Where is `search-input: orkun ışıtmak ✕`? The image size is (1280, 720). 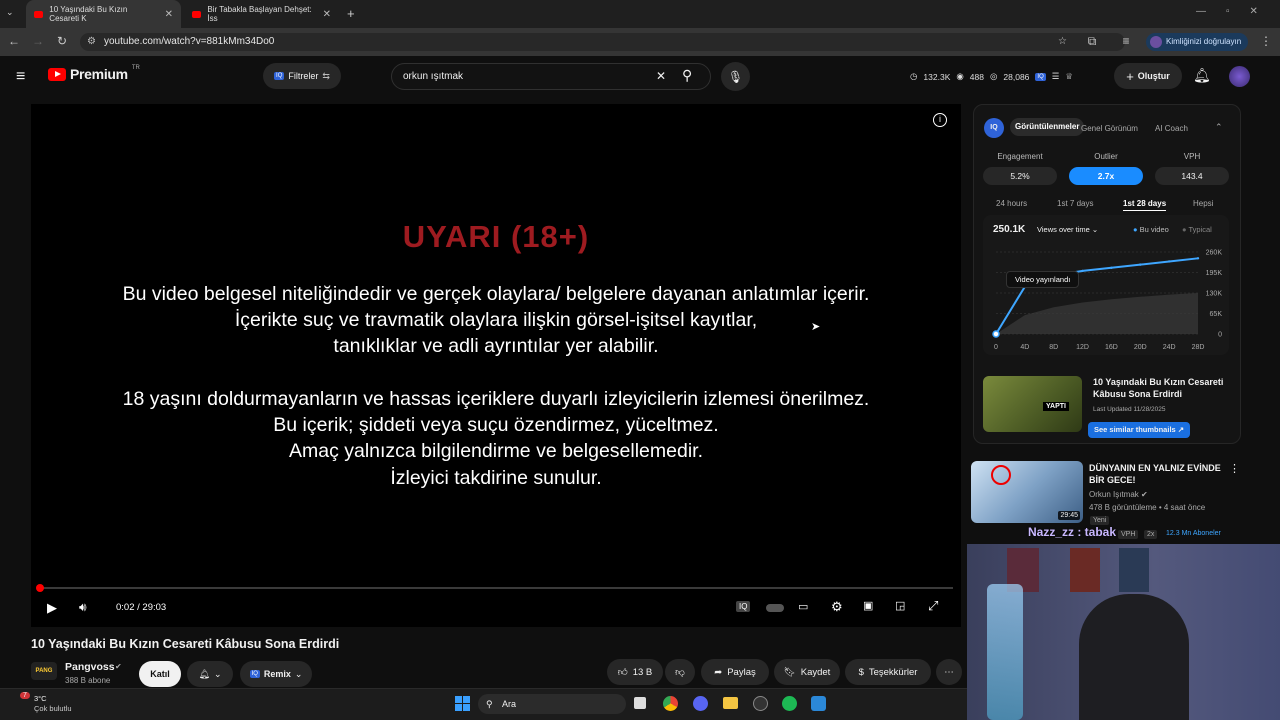 search-input: orkun ışıtmak ✕ is located at coordinates (551, 76).